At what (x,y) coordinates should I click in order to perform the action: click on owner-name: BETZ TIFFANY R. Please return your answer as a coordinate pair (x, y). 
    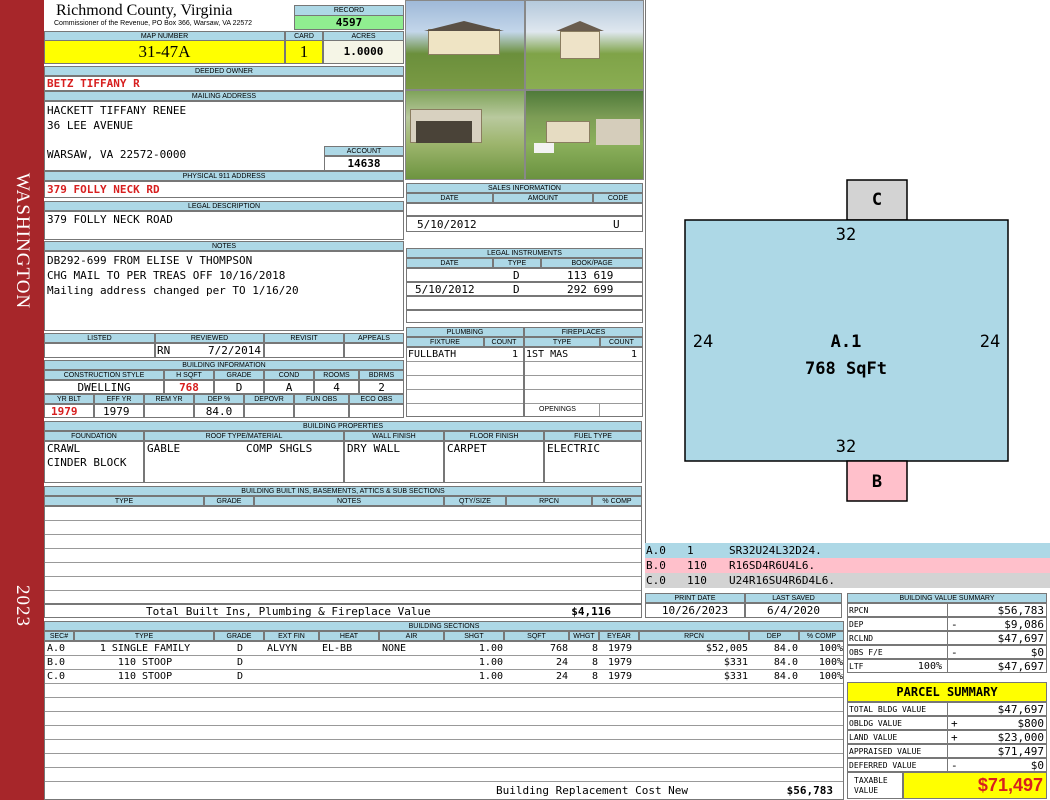
    Looking at the image, I should click on (224, 83).